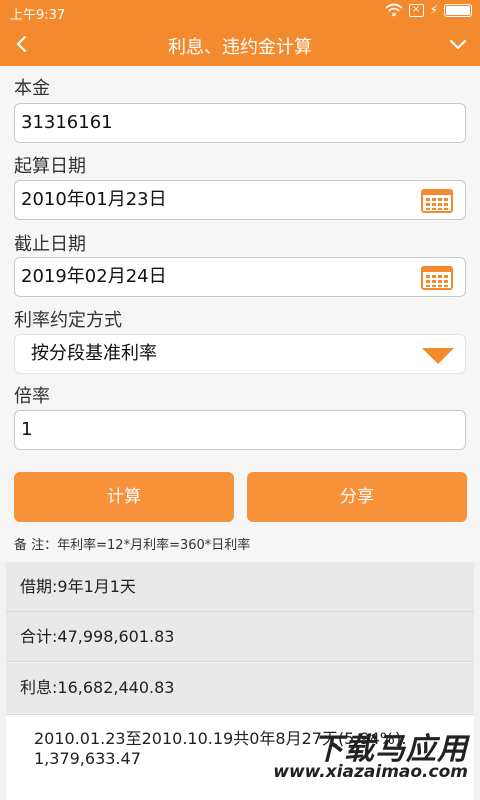  What do you see at coordinates (416, 10) in the screenshot?
I see `notification-x-icon: ×` at bounding box center [416, 10].